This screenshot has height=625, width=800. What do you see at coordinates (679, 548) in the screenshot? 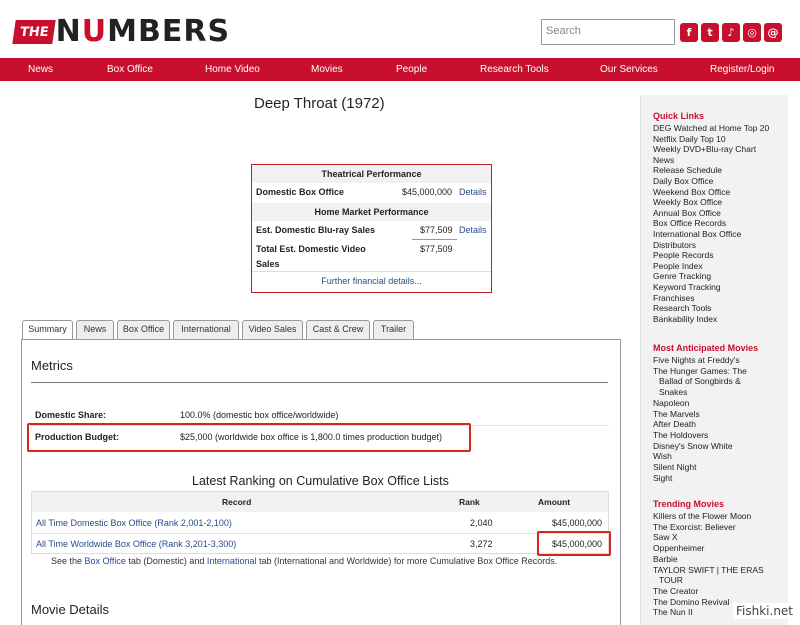
I see `sidebar-link: Oppenheimer` at bounding box center [679, 548].